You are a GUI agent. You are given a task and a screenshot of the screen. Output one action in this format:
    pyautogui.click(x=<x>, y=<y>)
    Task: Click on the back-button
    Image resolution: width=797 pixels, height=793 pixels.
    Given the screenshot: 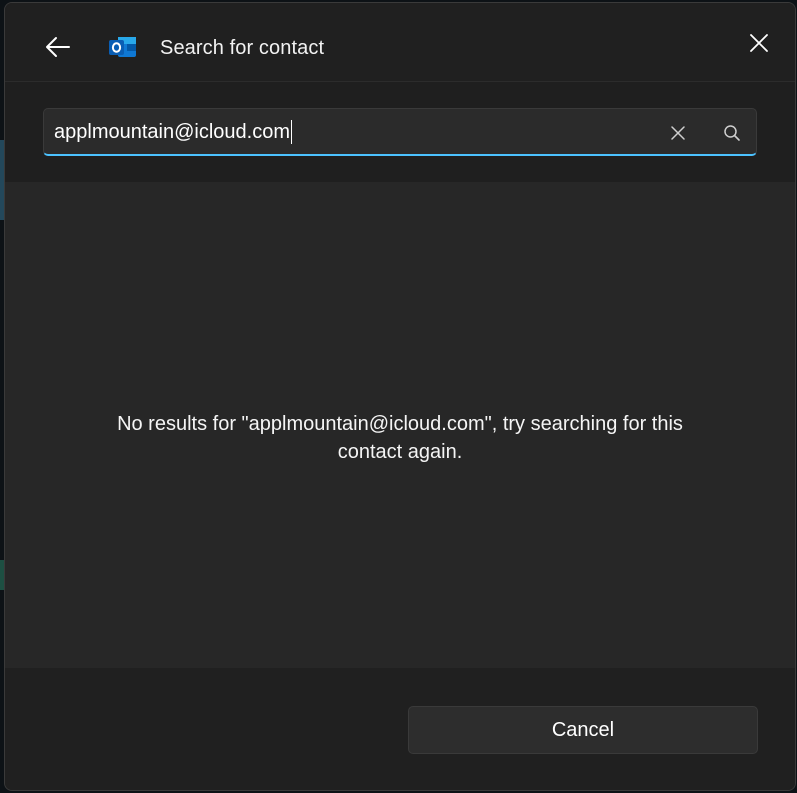 What is the action you would take?
    pyautogui.click(x=57, y=47)
    